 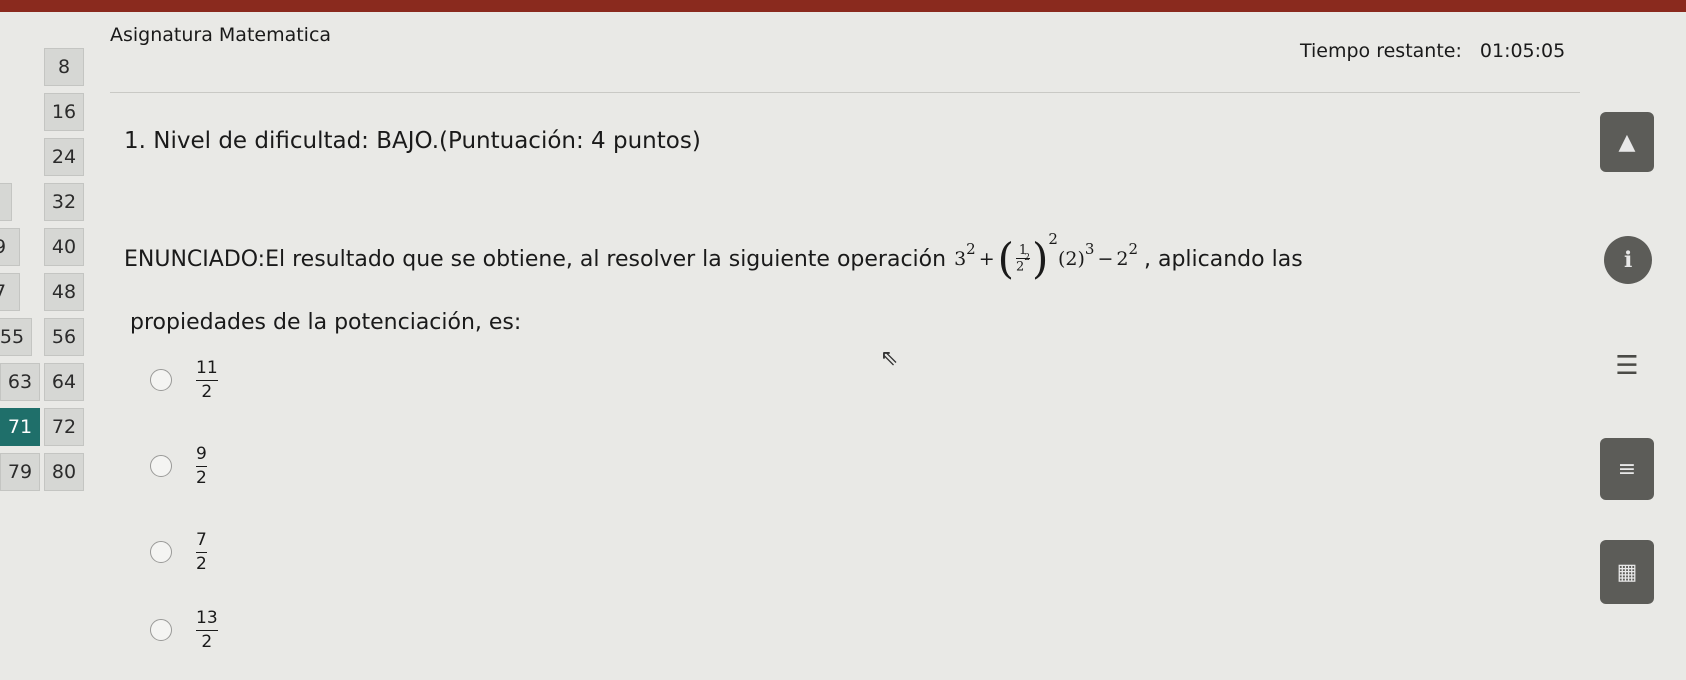 I want to click on timer-value: 01:05:05, so click(x=1522, y=51).